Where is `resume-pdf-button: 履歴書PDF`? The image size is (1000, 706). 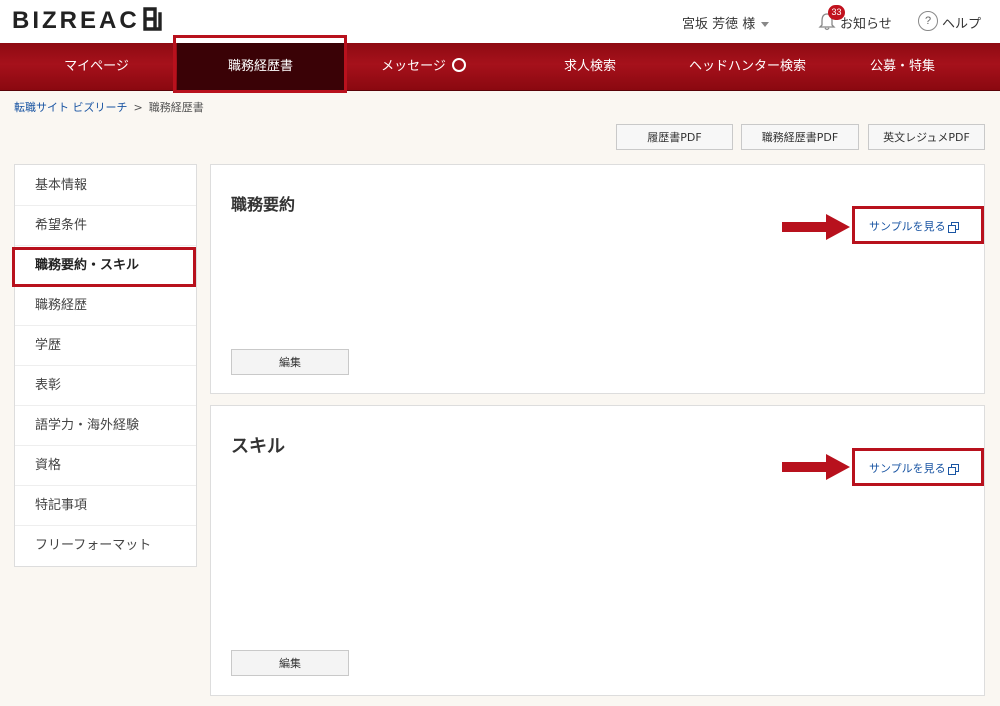
resume-pdf-button: 履歴書PDF is located at coordinates (674, 137).